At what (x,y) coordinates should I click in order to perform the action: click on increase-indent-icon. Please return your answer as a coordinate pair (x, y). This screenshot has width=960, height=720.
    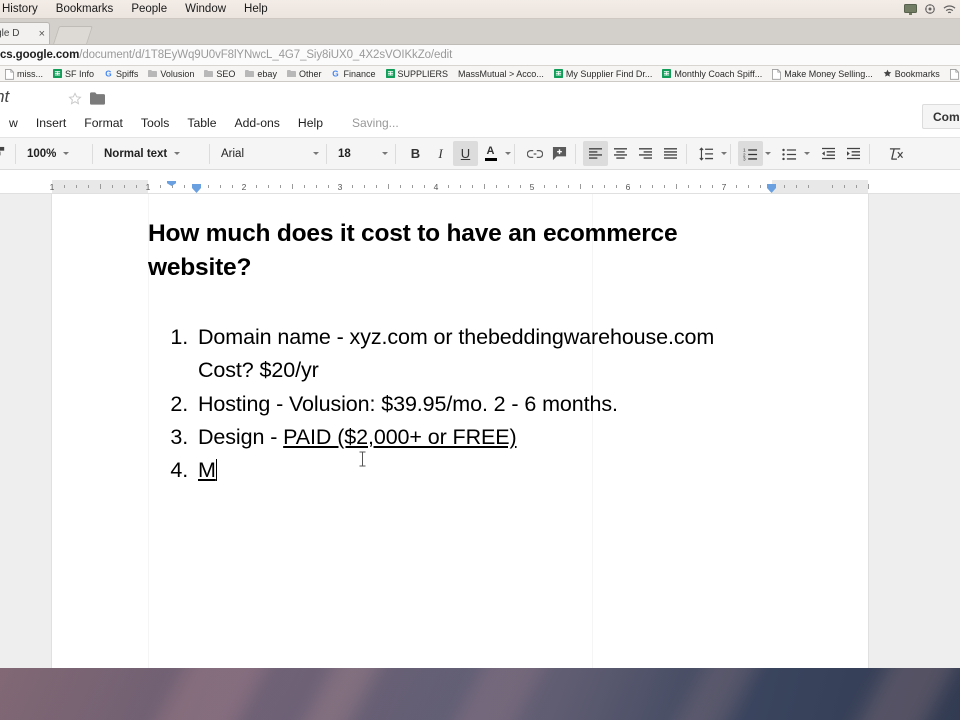
    Looking at the image, I should click on (853, 153).